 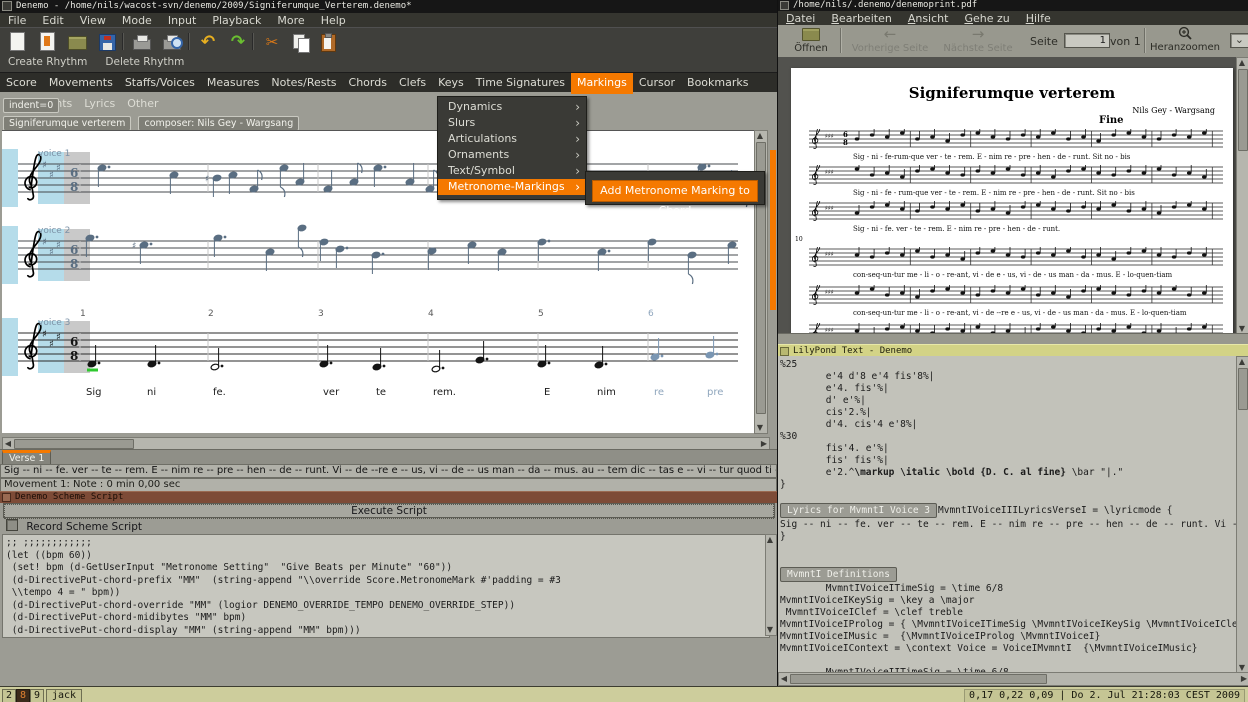 What do you see at coordinates (877, 600) in the screenshot?
I see `lilypond-line: MvmntIVoiceIKeySig = \key a \major` at bounding box center [877, 600].